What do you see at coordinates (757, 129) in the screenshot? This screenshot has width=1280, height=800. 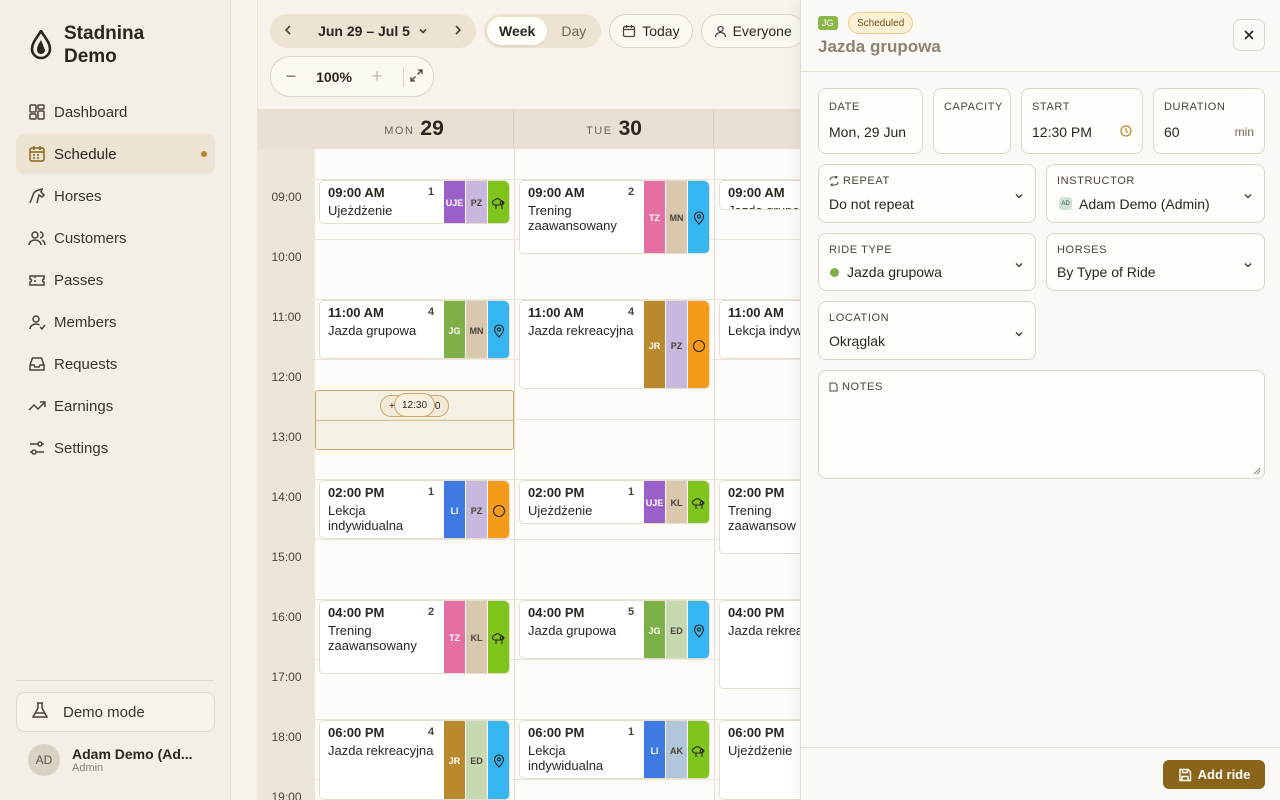 I see `day-header-wed: W` at bounding box center [757, 129].